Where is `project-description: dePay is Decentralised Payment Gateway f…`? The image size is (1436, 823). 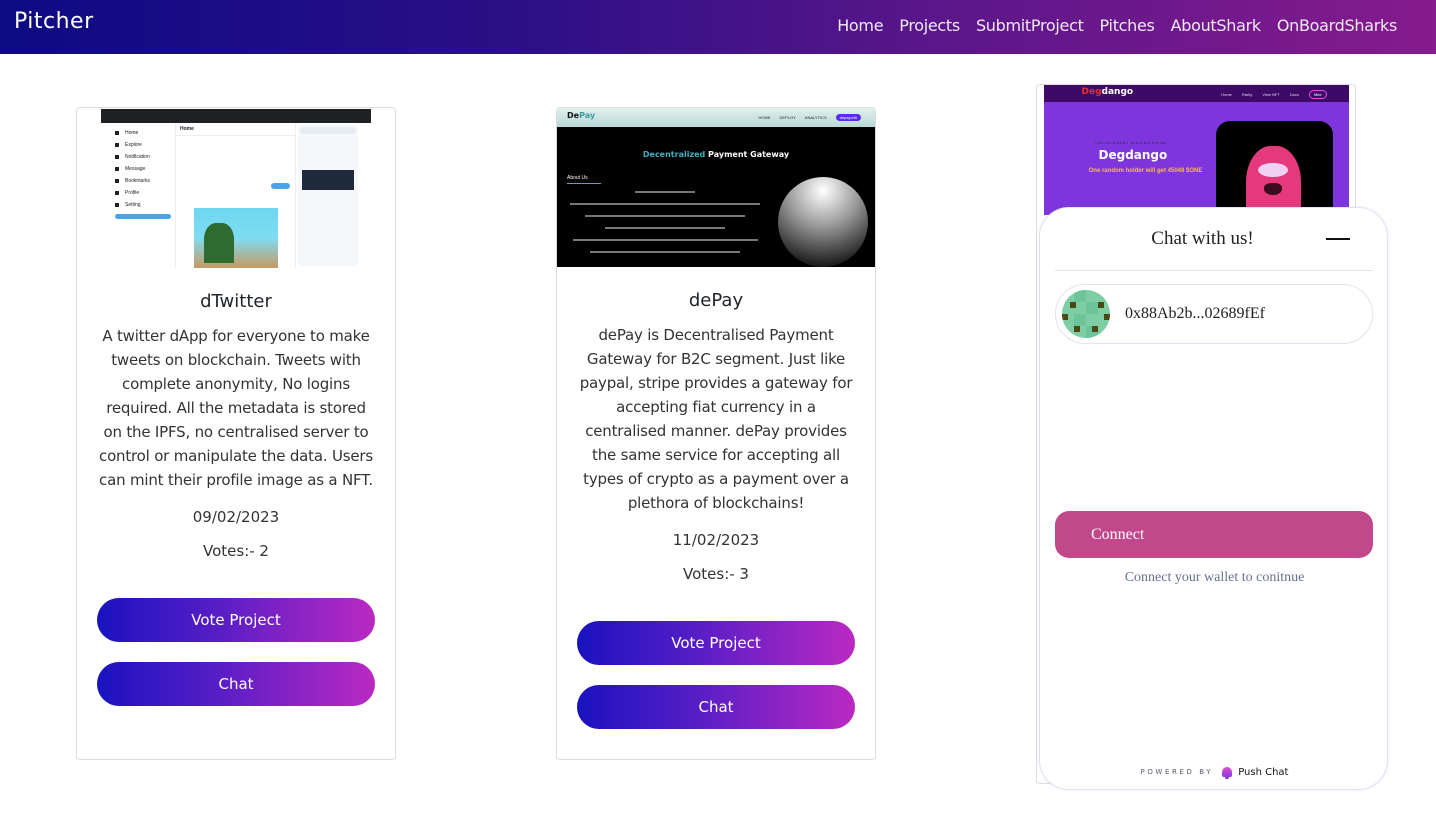 project-description: dePay is Decentralised Payment Gateway f… is located at coordinates (716, 419).